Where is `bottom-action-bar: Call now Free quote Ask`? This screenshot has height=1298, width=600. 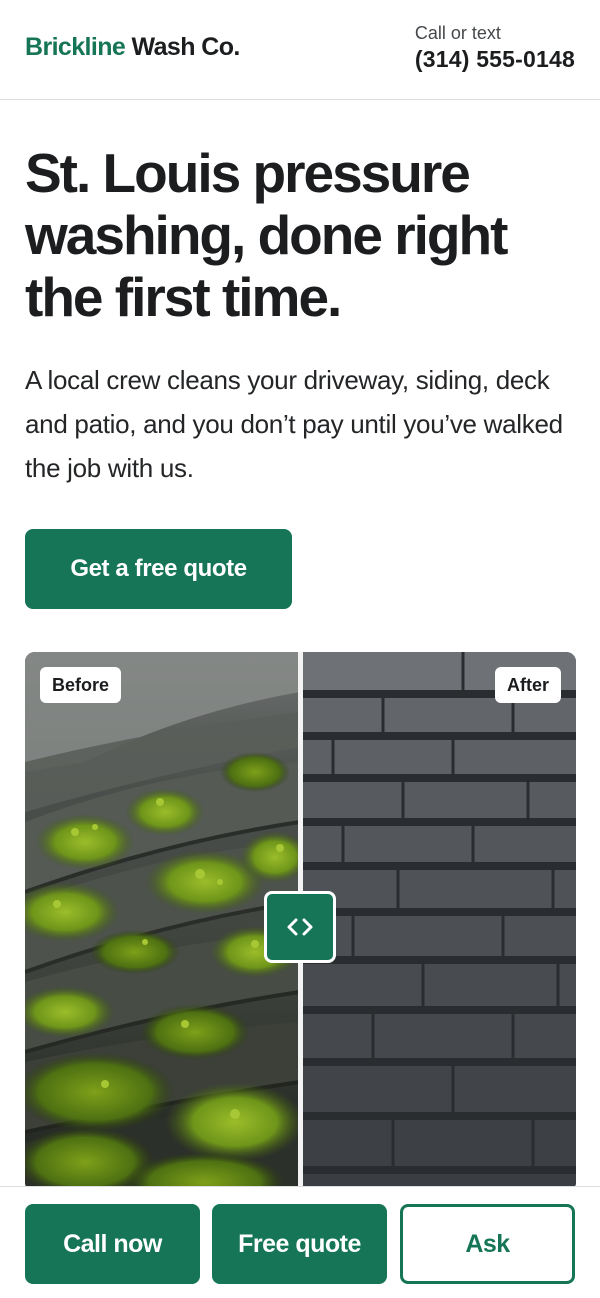 bottom-action-bar: Call now Free quote Ask is located at coordinates (300, 1242).